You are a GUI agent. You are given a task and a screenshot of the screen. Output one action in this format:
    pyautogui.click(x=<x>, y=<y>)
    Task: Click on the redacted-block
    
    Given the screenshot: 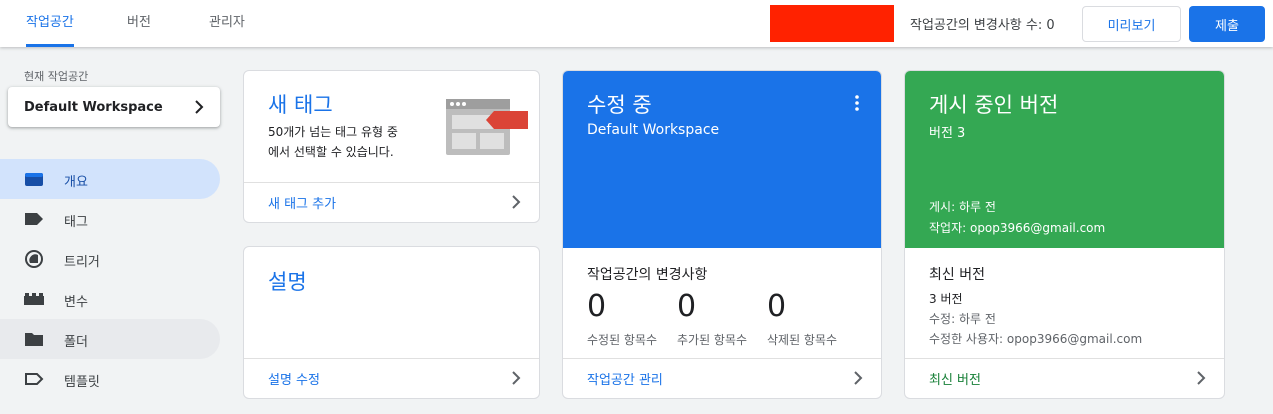 What is the action you would take?
    pyautogui.click(x=832, y=23)
    